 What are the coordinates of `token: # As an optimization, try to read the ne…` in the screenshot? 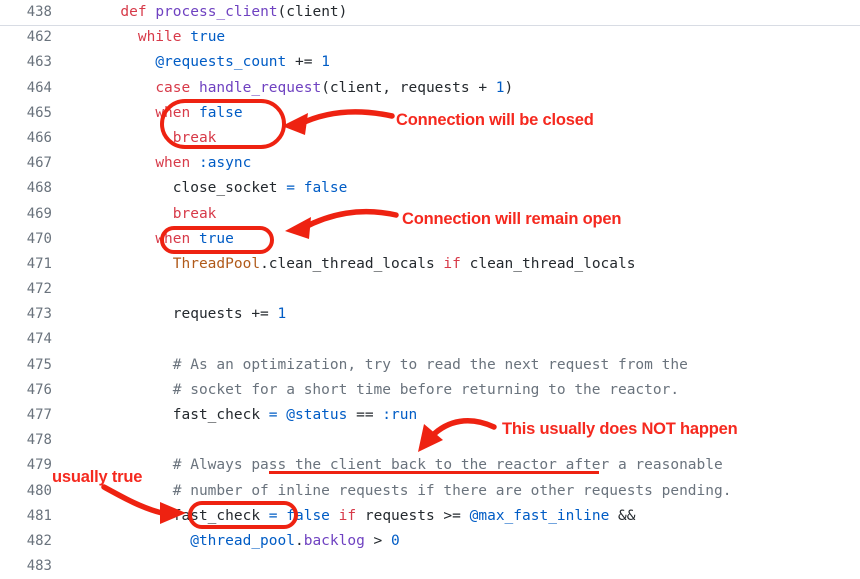 It's located at (378, 364).